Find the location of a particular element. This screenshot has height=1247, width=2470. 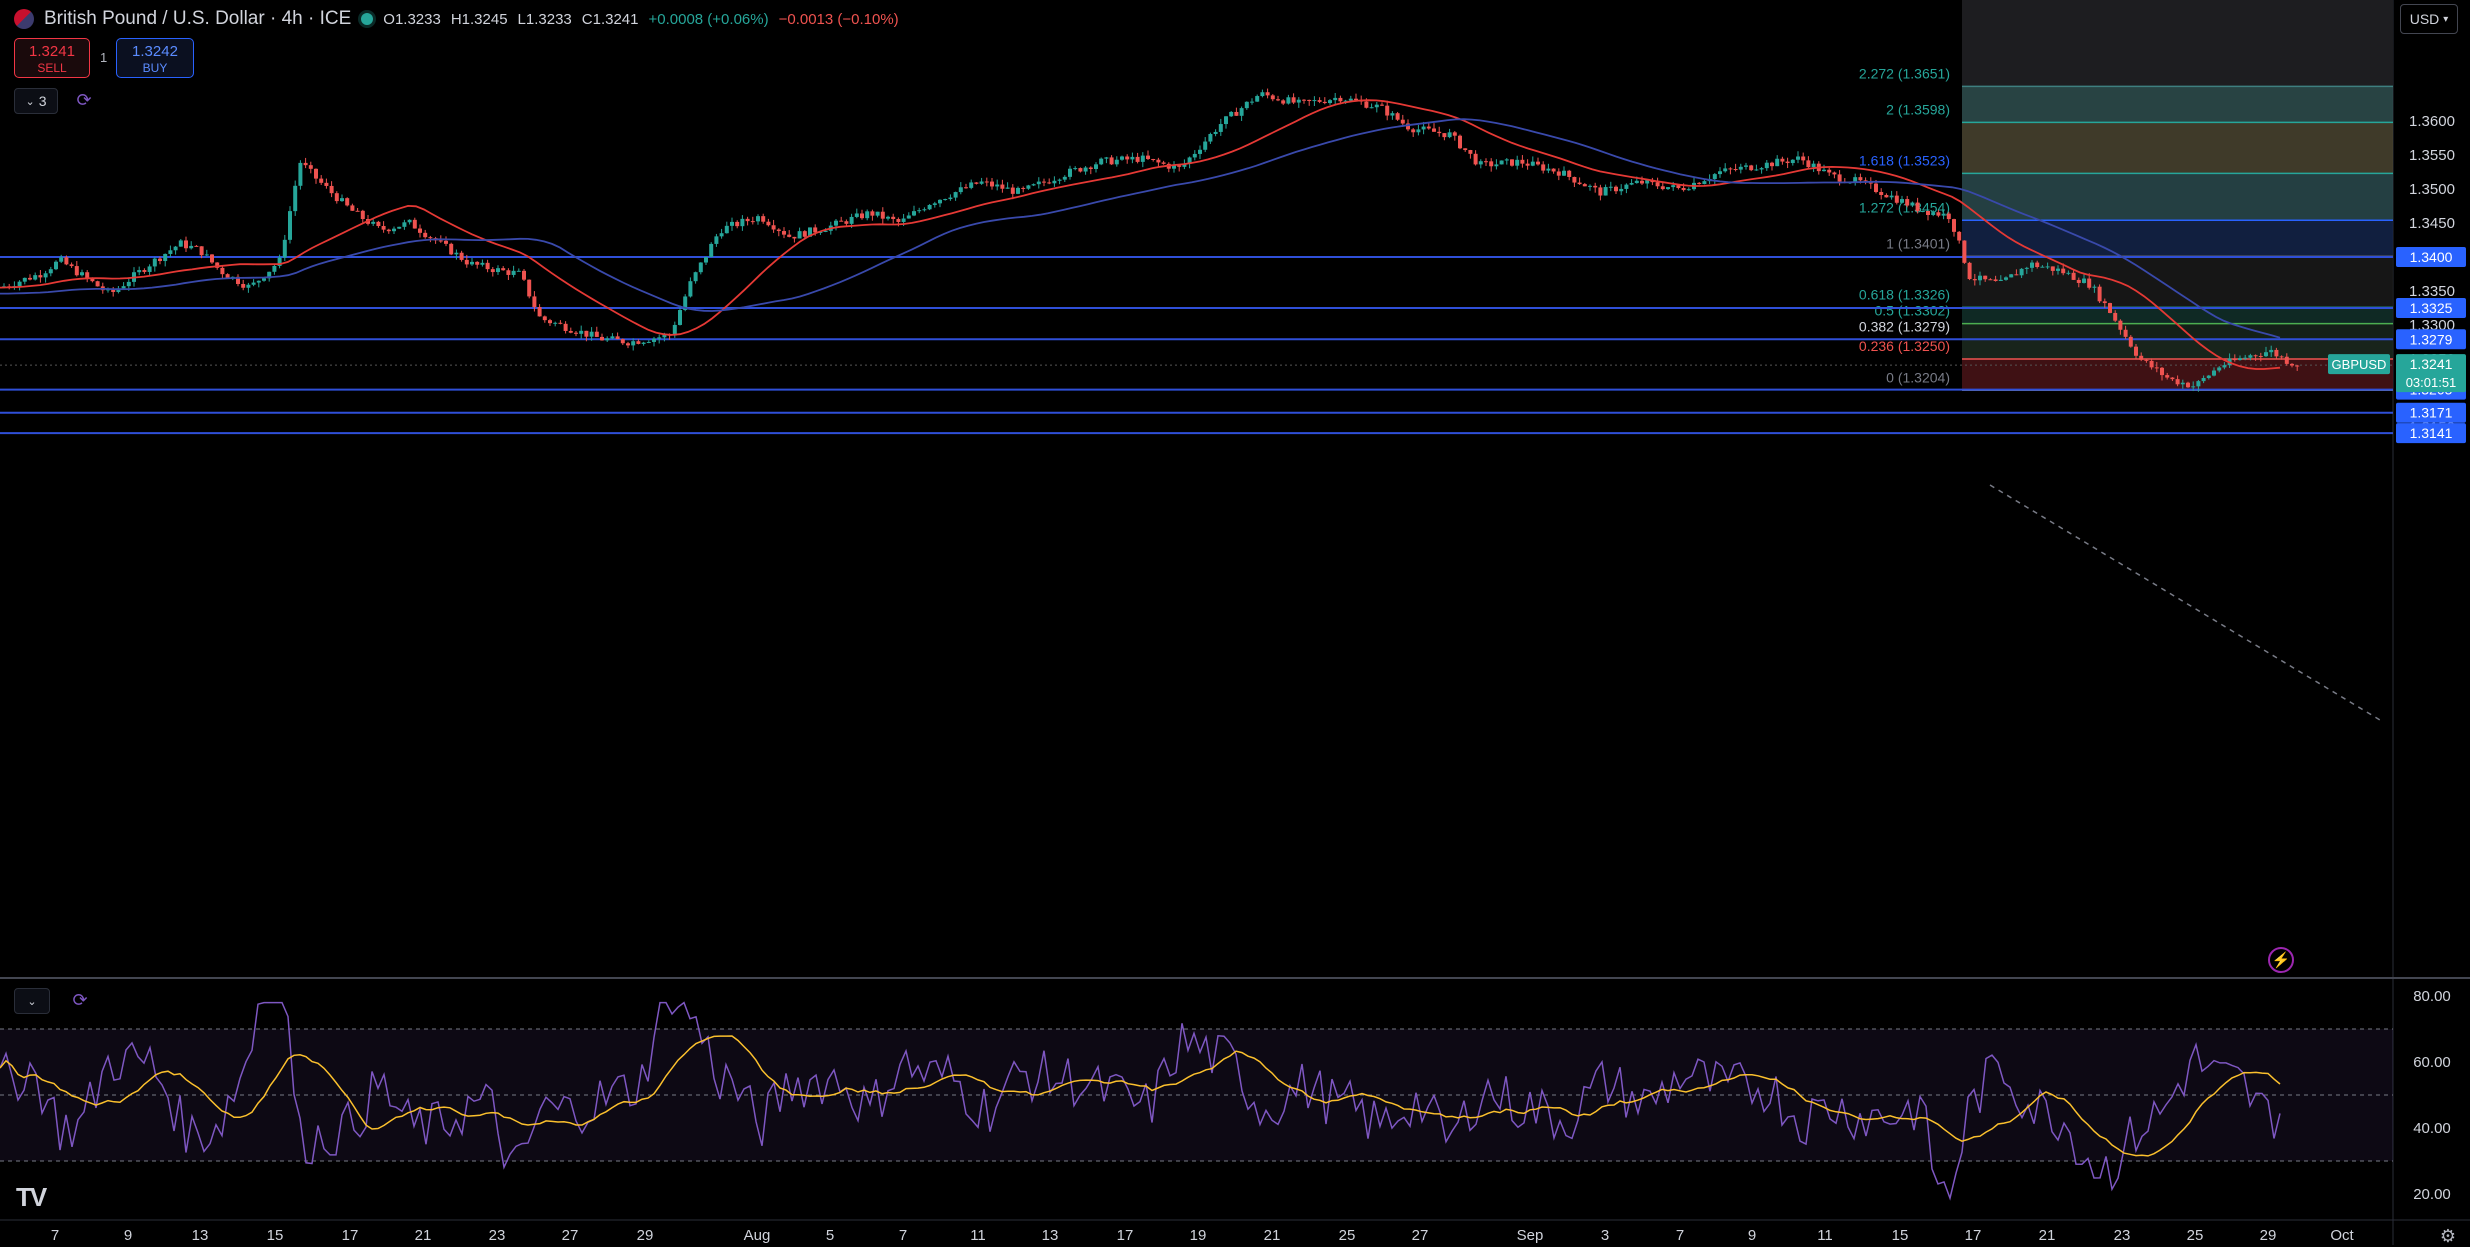

fib-zone-top is located at coordinates (2177, 43).